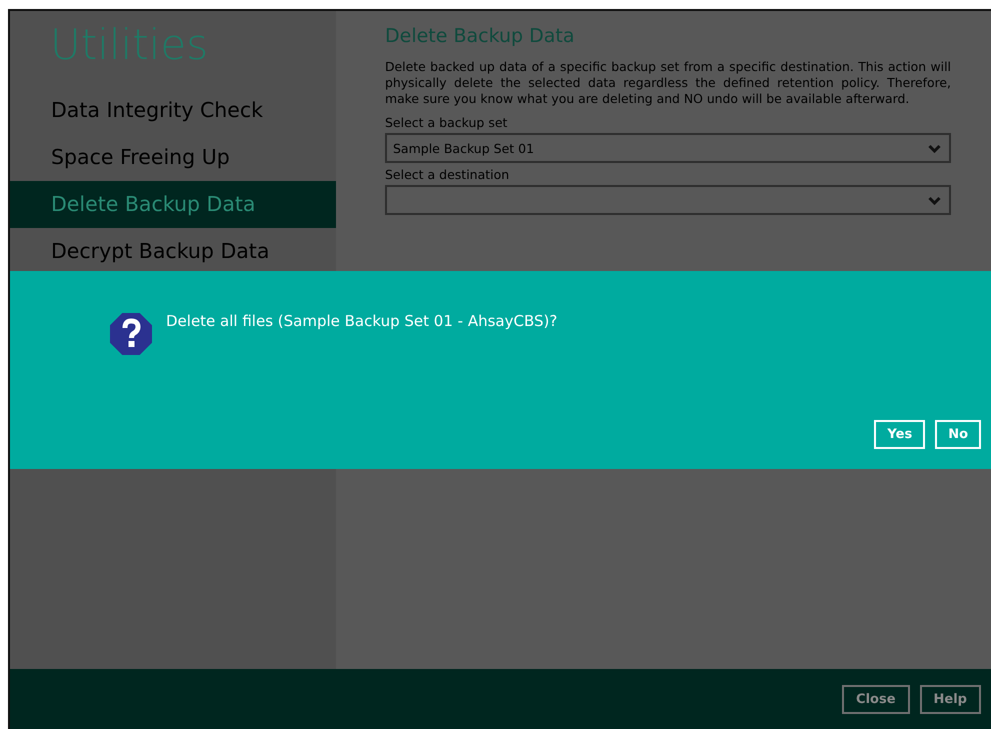 Image resolution: width=991 pixels, height=729 pixels. I want to click on field-label: Select a backup set, so click(446, 122).